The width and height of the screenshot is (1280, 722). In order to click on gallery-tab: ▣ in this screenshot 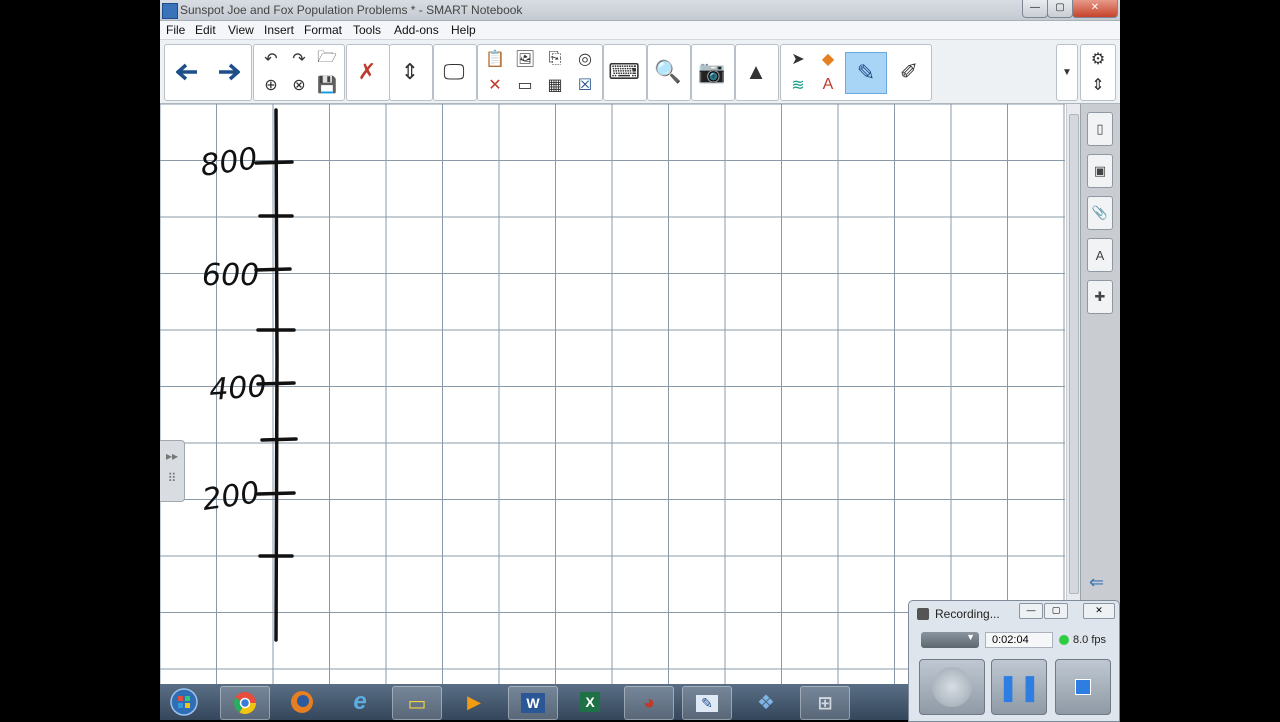, I will do `click(1100, 171)`.